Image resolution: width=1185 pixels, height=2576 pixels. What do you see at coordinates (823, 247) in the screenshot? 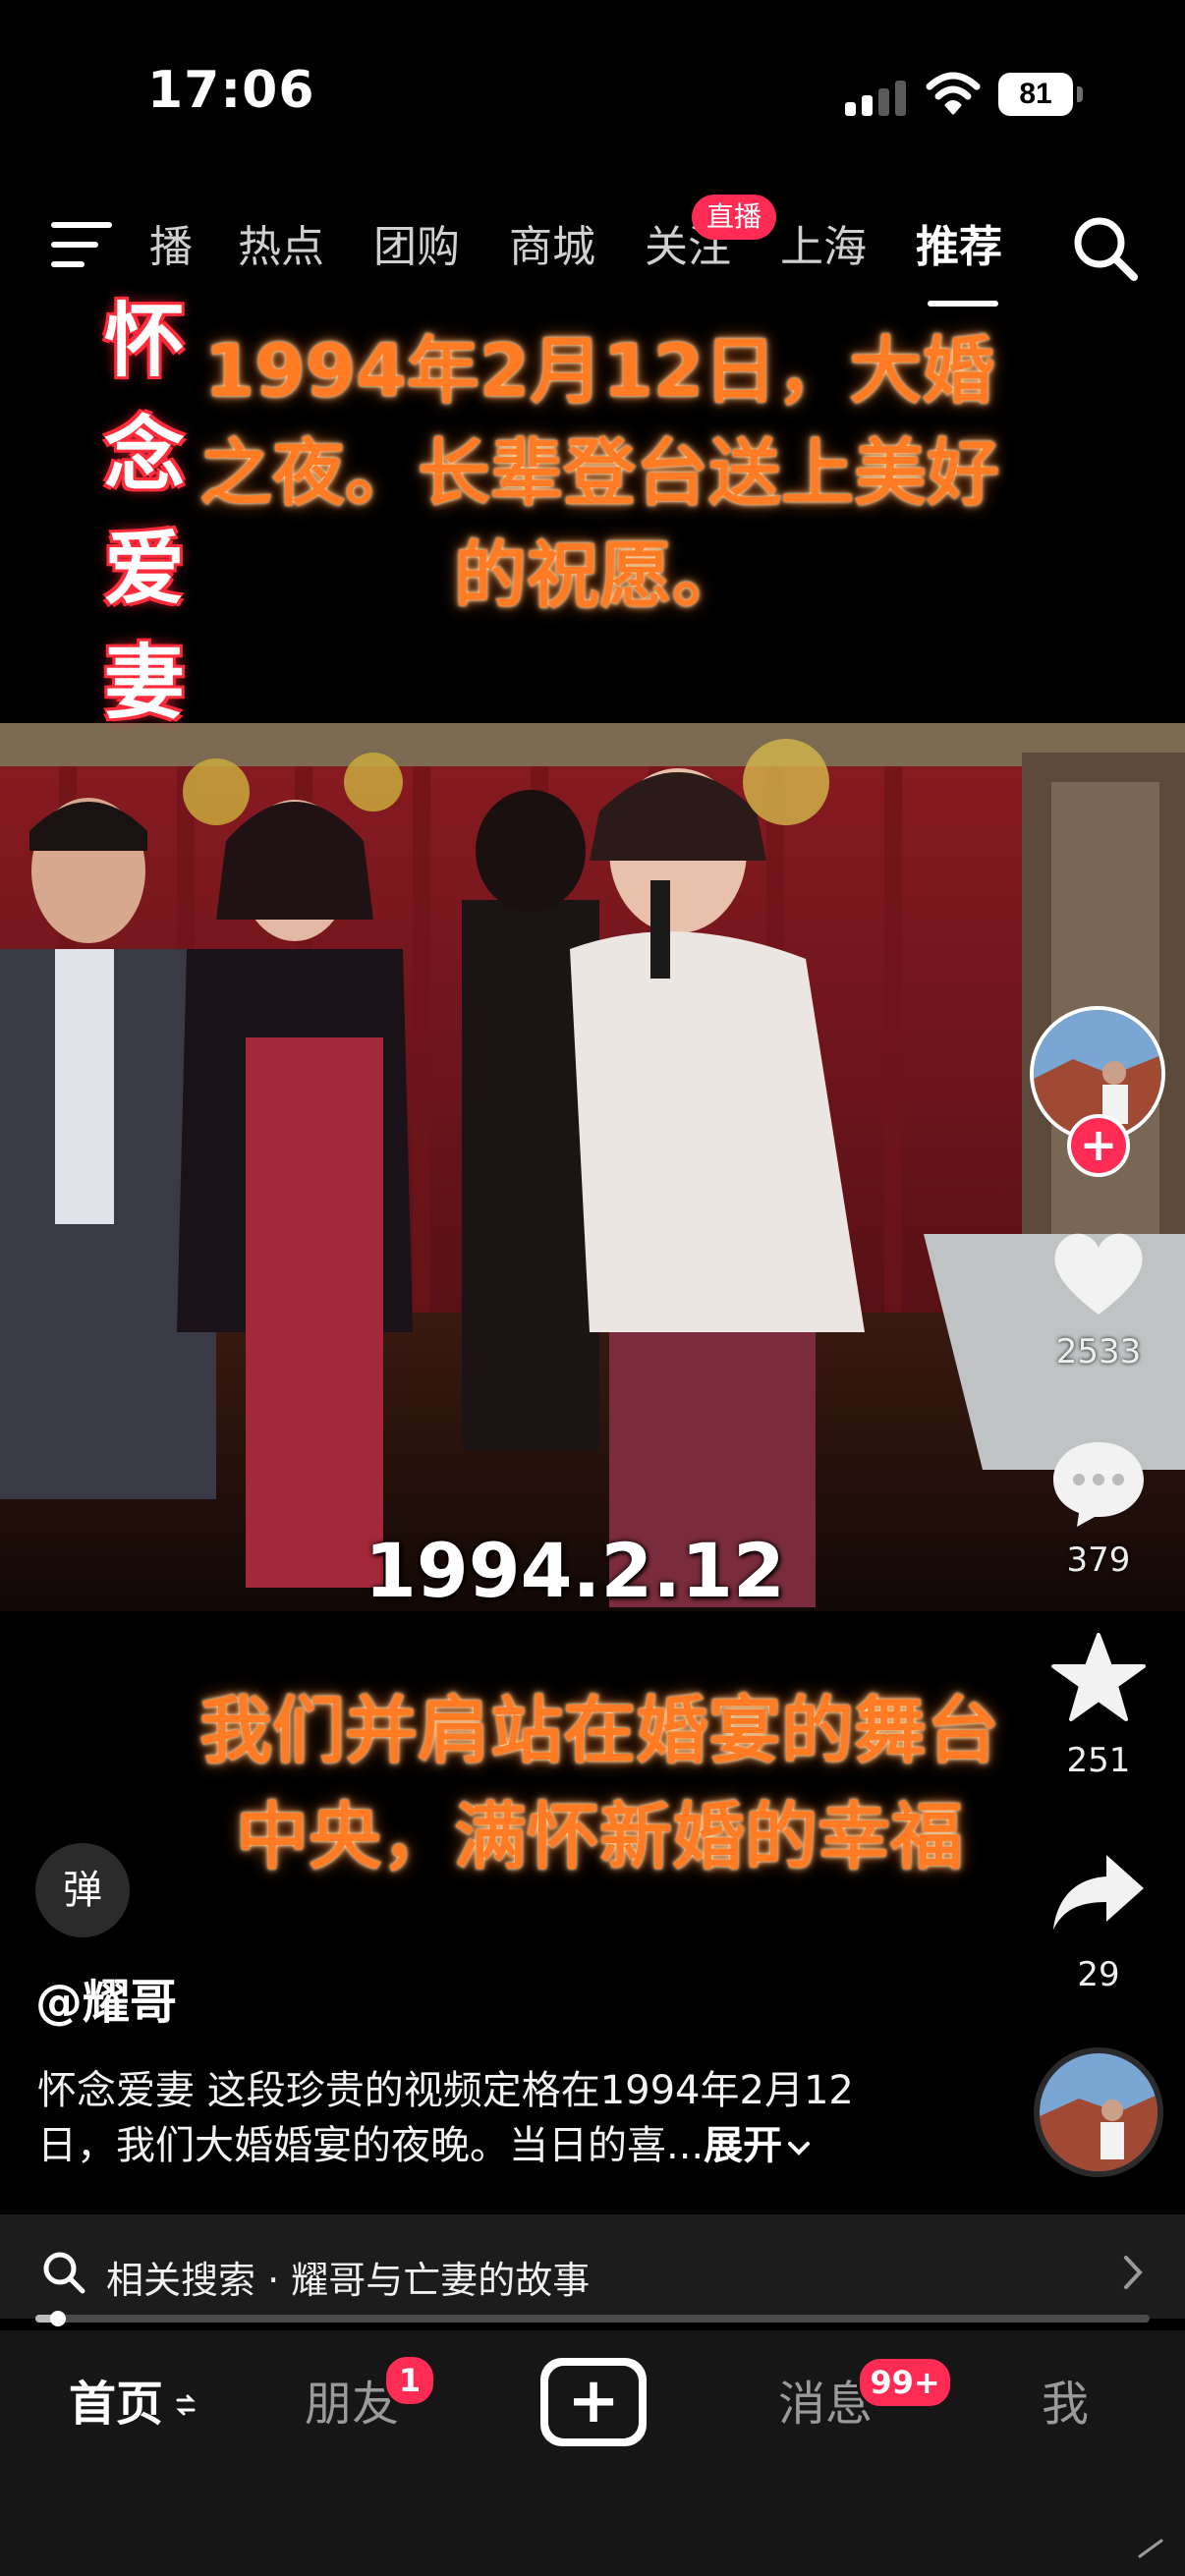
I see `tab-shanghai: 上海` at bounding box center [823, 247].